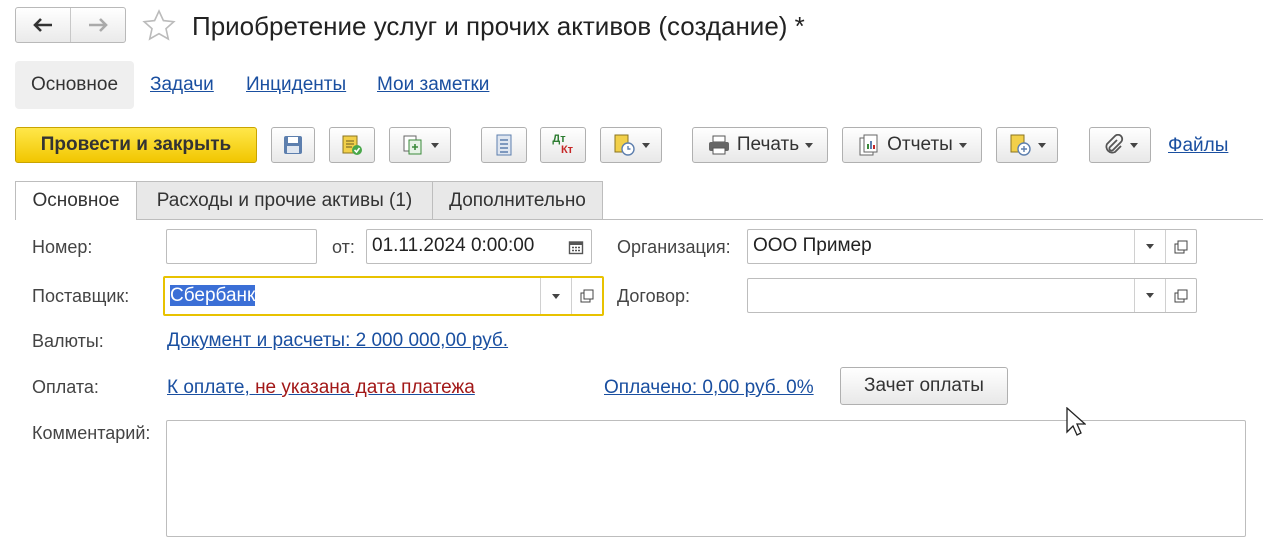  I want to click on list-icon, so click(504, 145).